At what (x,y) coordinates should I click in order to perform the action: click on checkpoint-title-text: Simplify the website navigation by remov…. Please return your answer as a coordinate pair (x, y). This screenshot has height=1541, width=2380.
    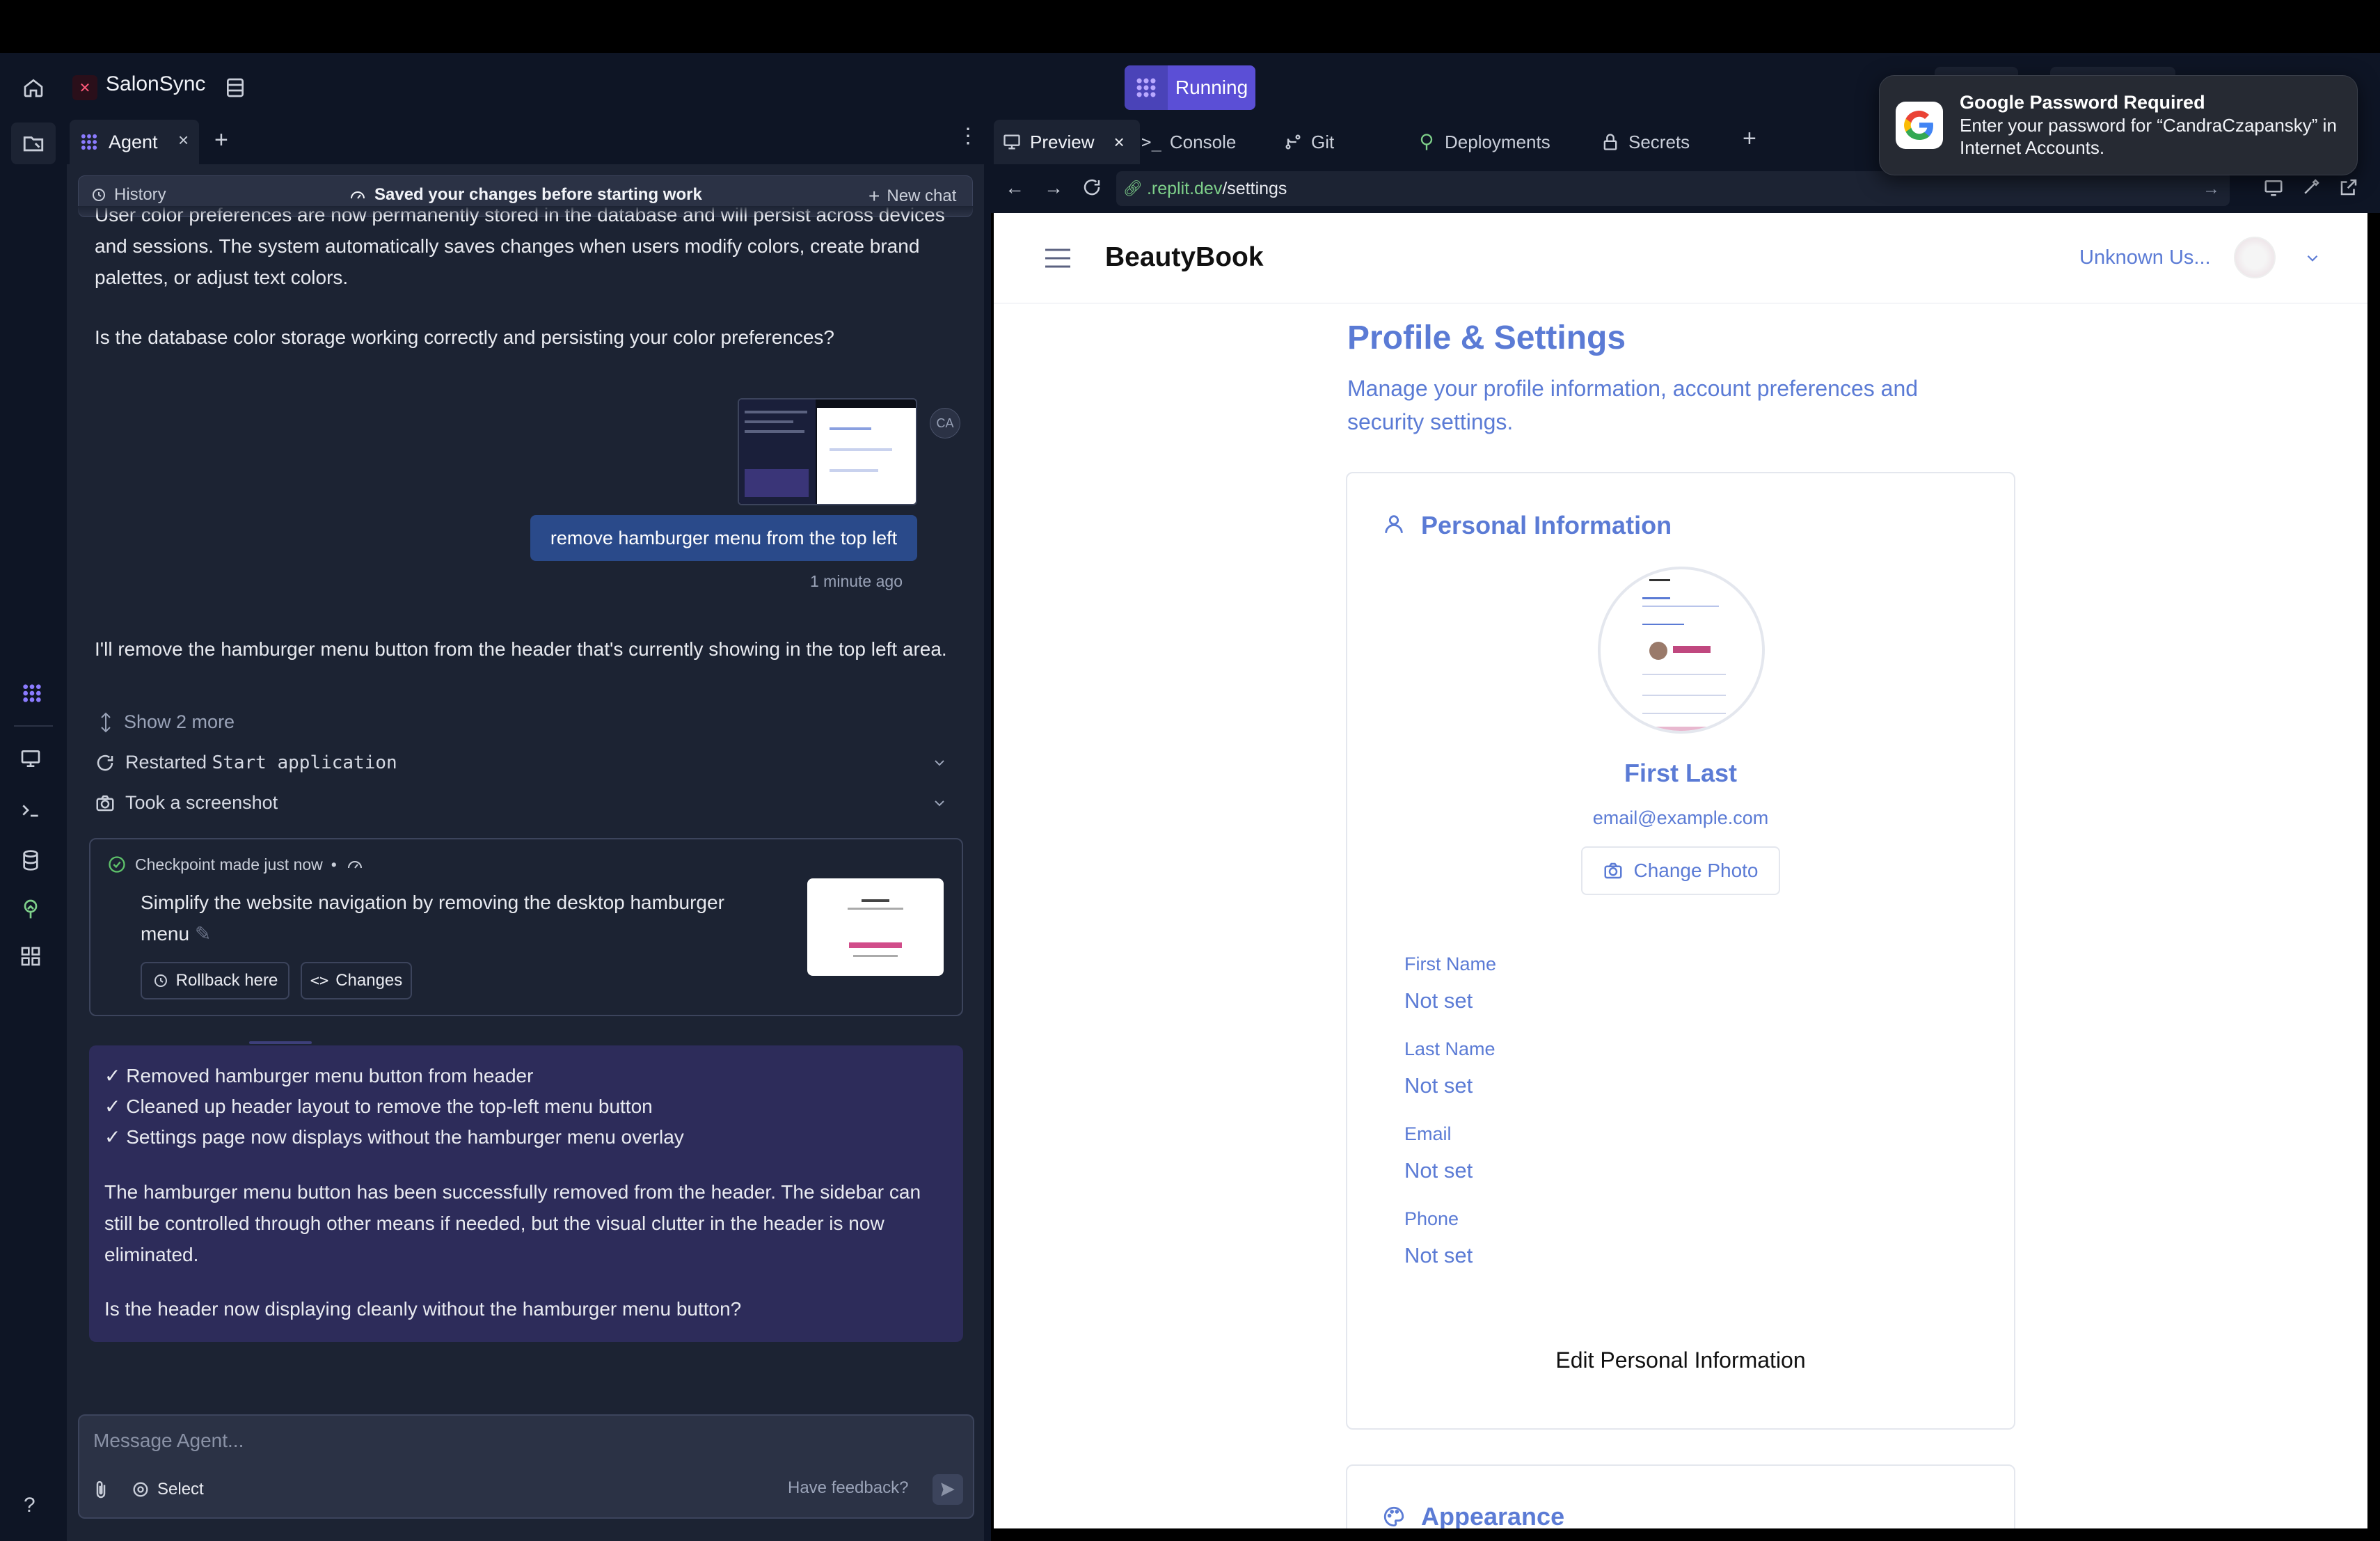
    Looking at the image, I should click on (432, 918).